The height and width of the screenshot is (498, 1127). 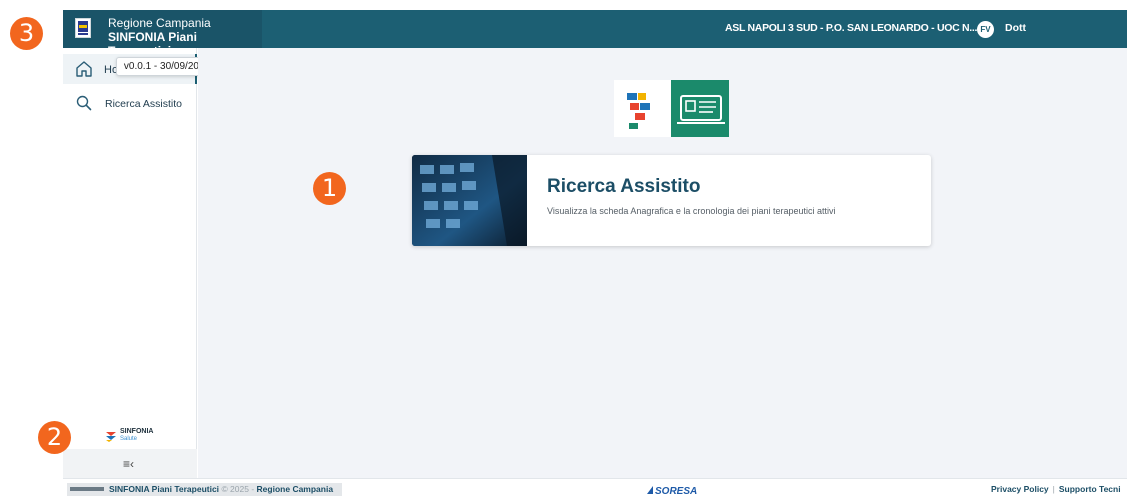 What do you see at coordinates (129, 439) in the screenshot?
I see `logo-sub: Salute` at bounding box center [129, 439].